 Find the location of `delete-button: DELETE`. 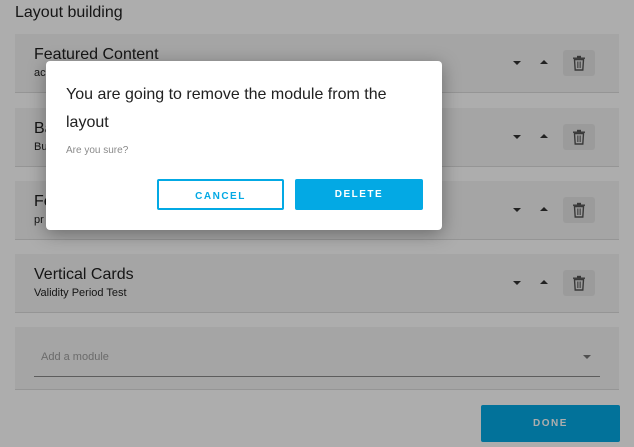

delete-button: DELETE is located at coordinates (359, 194).